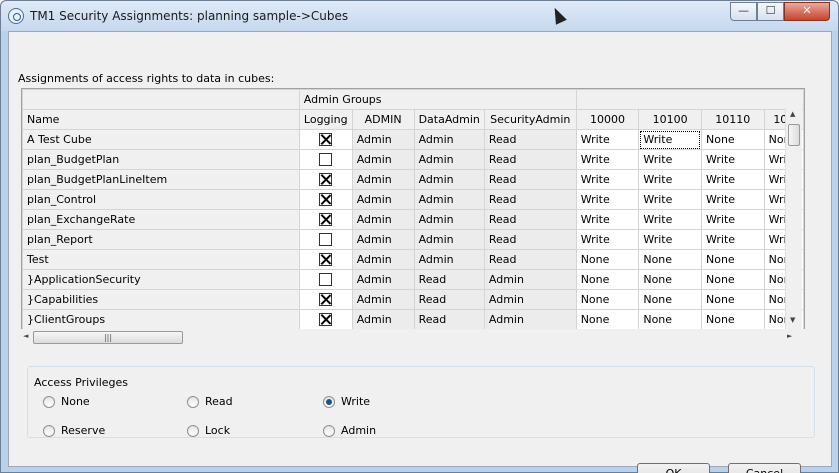 Image resolution: width=839 pixels, height=473 pixels. What do you see at coordinates (743, 11) in the screenshot?
I see `minimize-button: —` at bounding box center [743, 11].